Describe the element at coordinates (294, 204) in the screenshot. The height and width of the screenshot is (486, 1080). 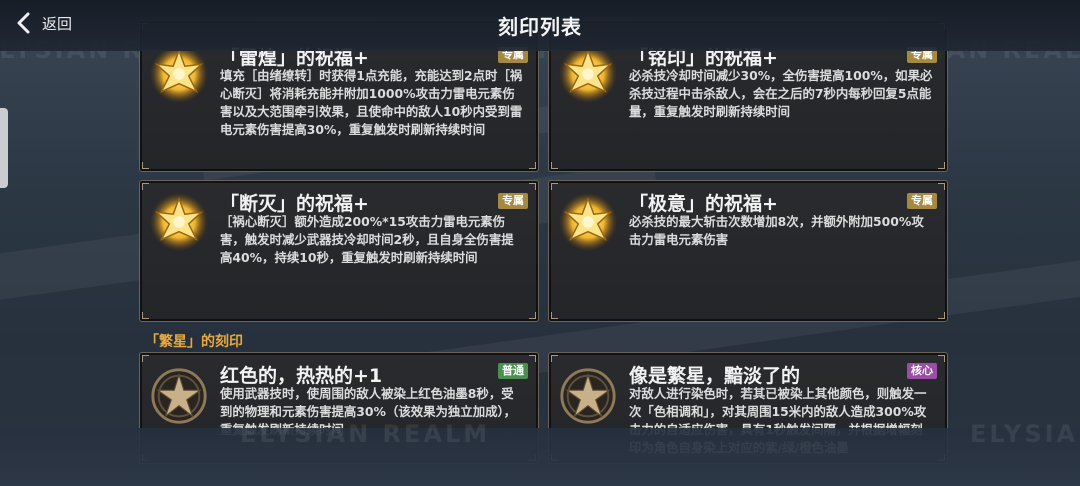
I see `card-title: 「断灭」的祝福+` at that location.